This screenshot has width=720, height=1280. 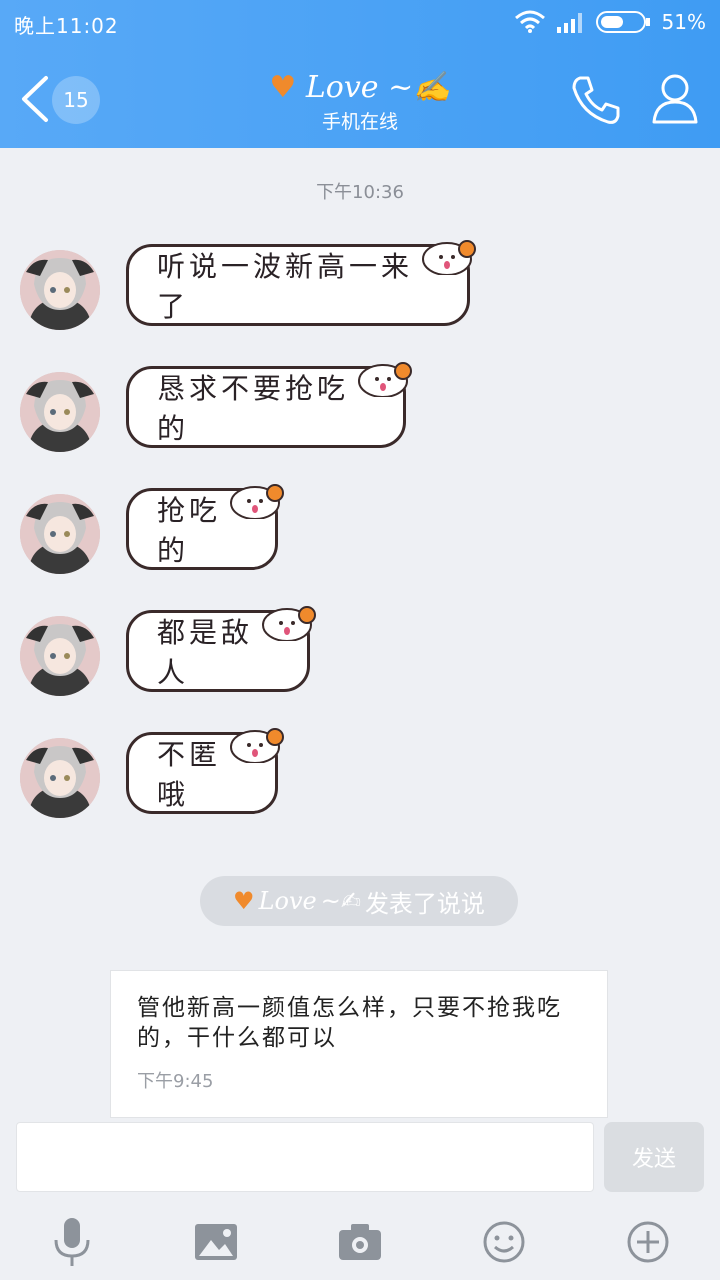 I want to click on status-icons: 51%, so click(x=610, y=22).